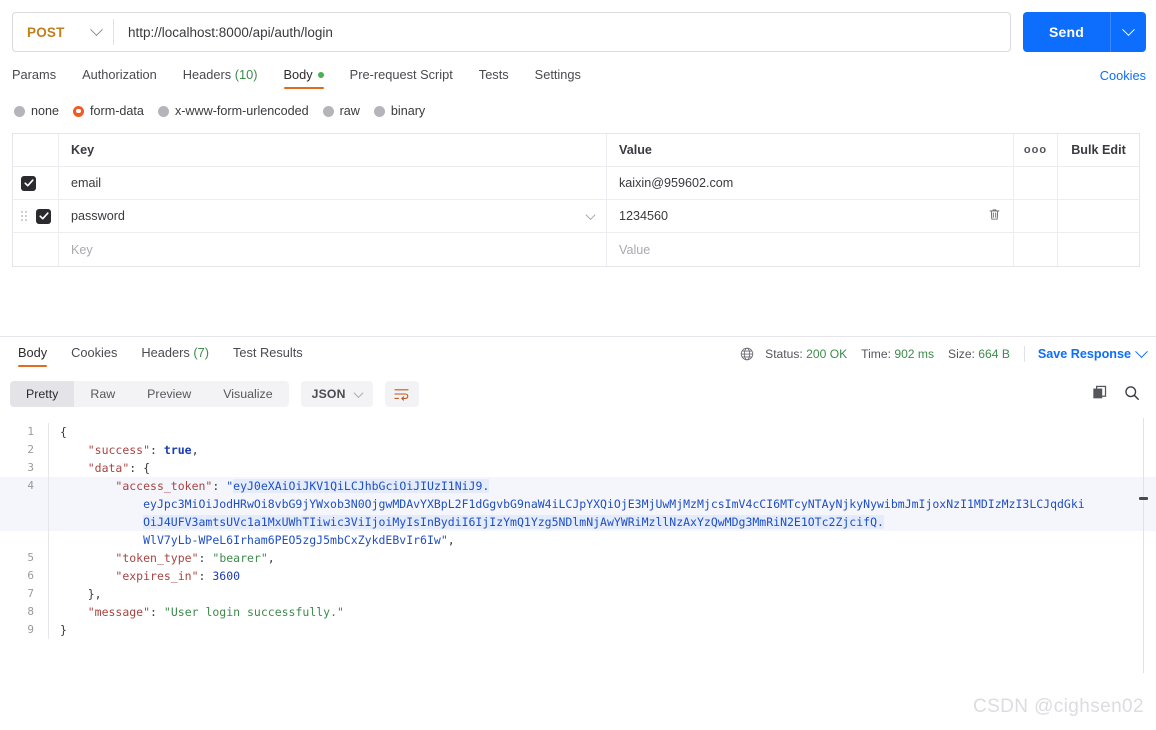 The image size is (1156, 730). What do you see at coordinates (333, 249) in the screenshot?
I see `new-row-key-input: Key` at bounding box center [333, 249].